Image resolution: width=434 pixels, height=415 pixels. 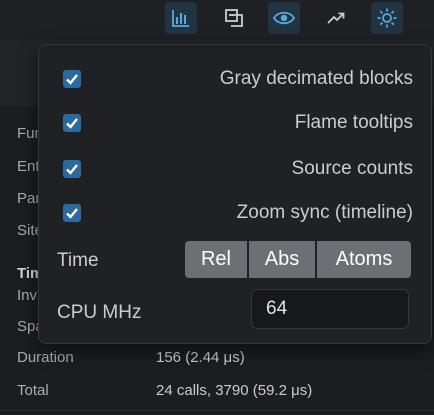 I want to click on eye-icon, so click(x=284, y=18).